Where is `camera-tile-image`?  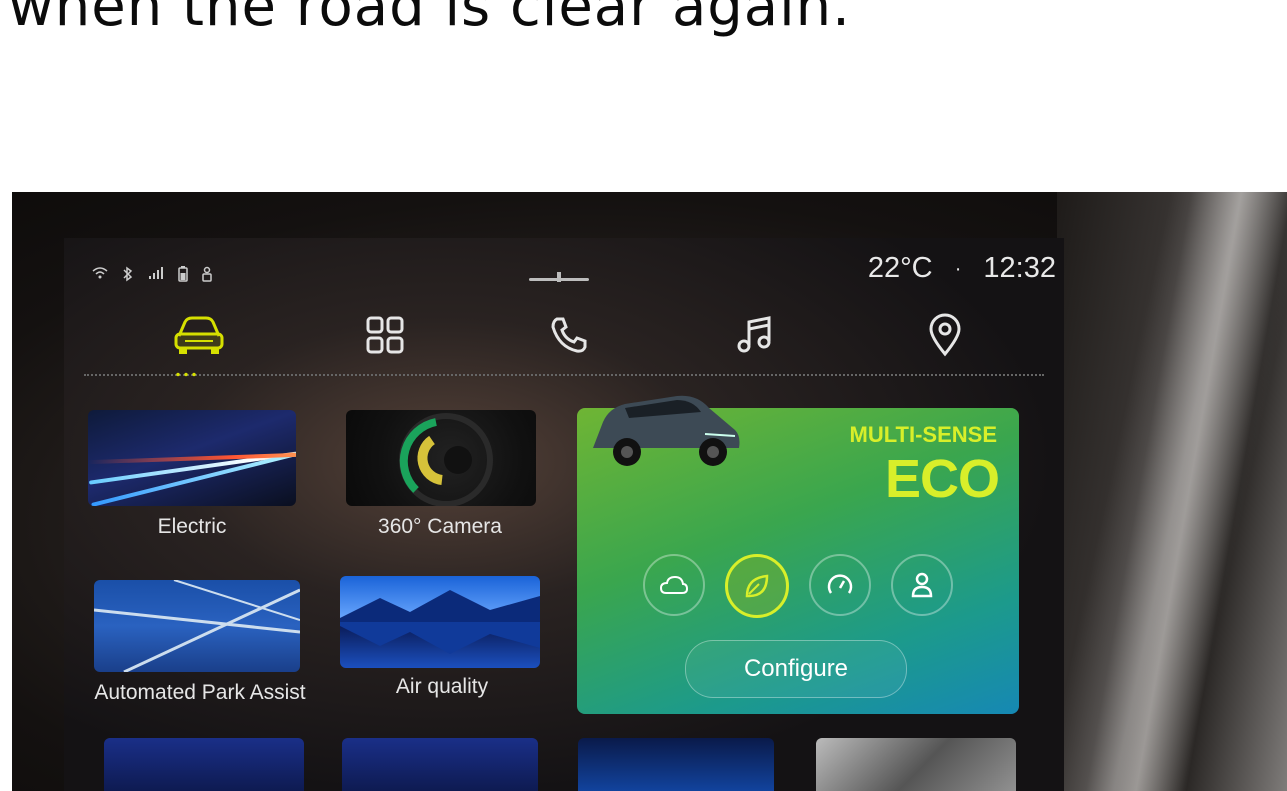
camera-tile-image is located at coordinates (441, 458).